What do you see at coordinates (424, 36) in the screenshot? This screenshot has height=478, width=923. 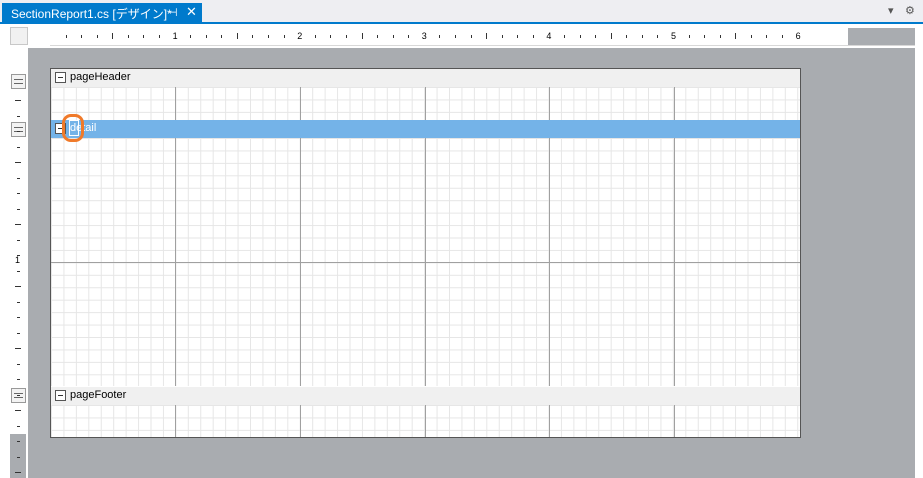 I see `ruler-label: 3` at bounding box center [424, 36].